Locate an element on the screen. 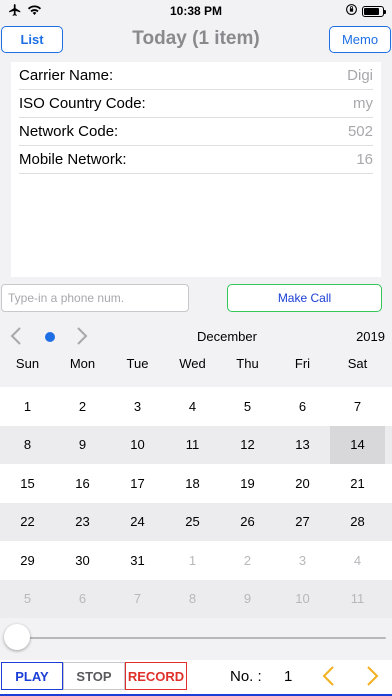  stop-button: STOP is located at coordinates (94, 676).